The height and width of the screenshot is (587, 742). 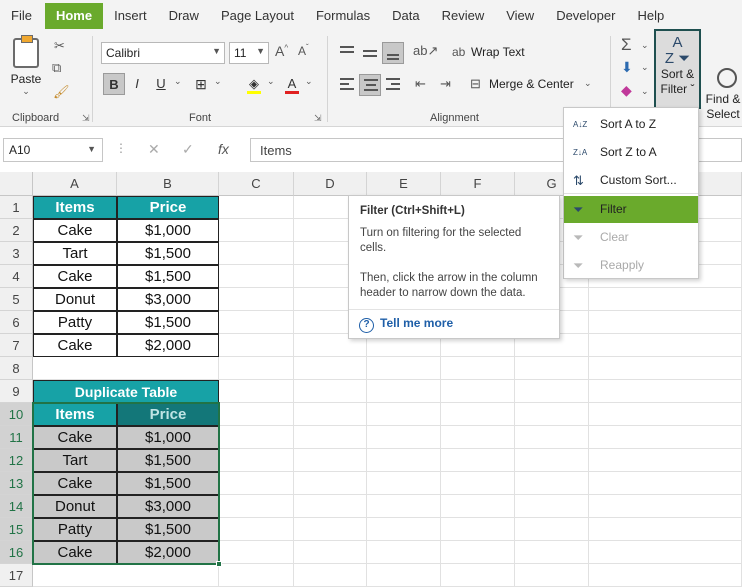 I want to click on row-header-13: 13, so click(x=16, y=483).